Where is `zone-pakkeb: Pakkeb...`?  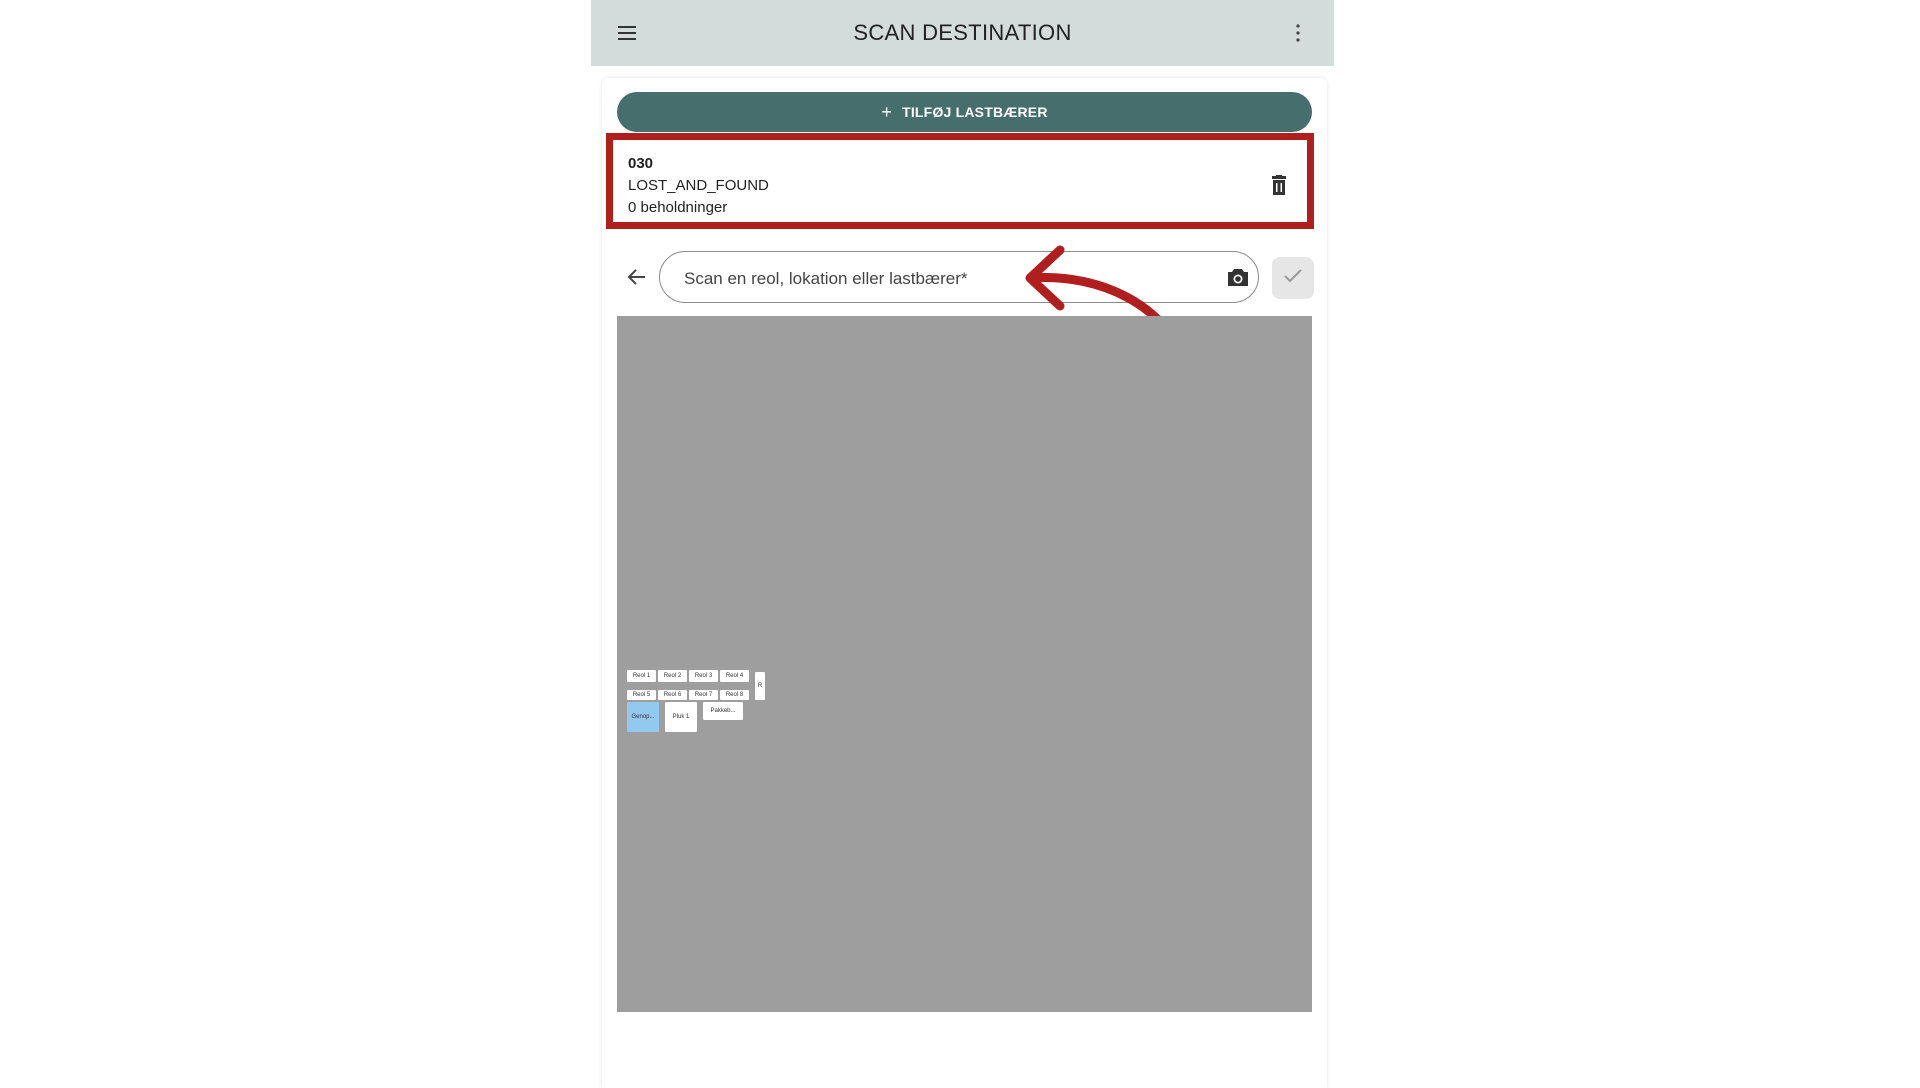 zone-pakkeb: Pakkeb... is located at coordinates (723, 711).